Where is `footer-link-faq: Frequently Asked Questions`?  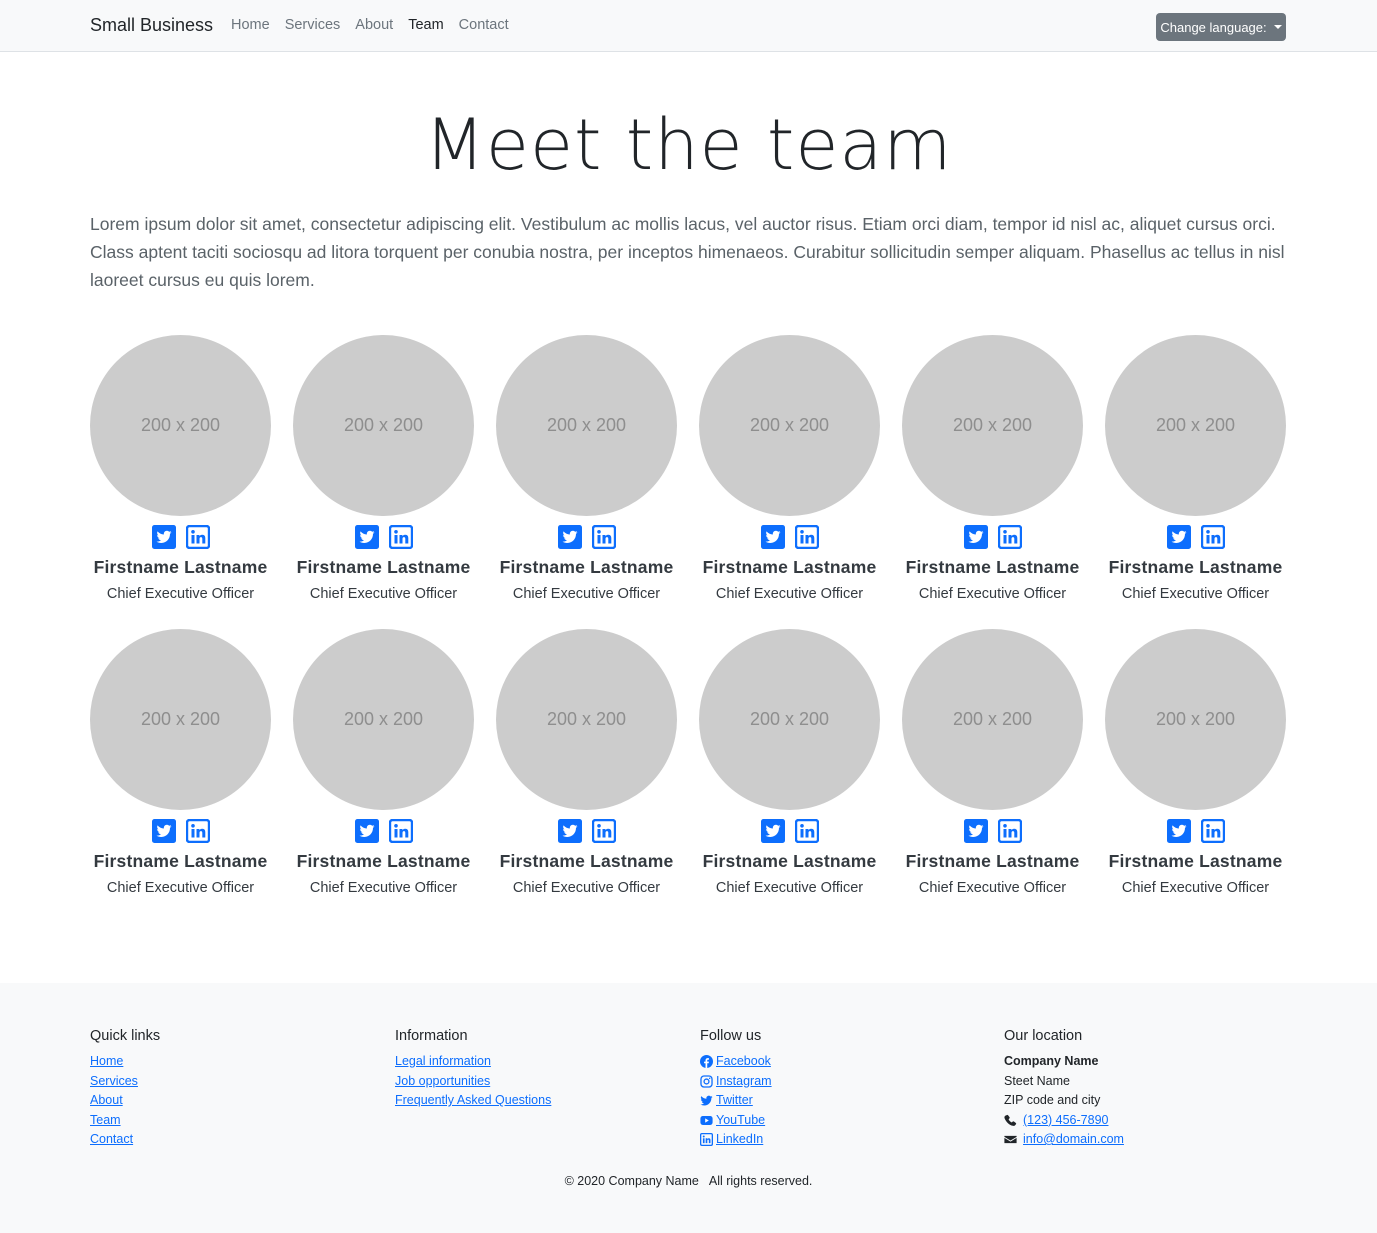 footer-link-faq: Frequently Asked Questions is located at coordinates (473, 1101).